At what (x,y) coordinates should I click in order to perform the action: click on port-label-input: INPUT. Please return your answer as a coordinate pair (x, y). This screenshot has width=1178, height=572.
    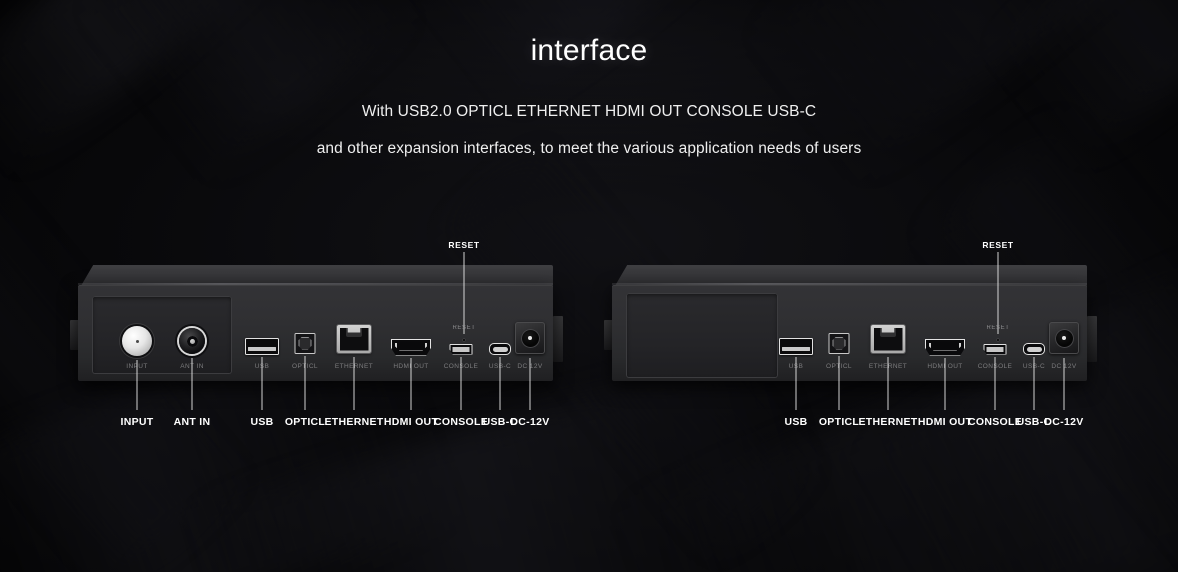
    Looking at the image, I should click on (137, 422).